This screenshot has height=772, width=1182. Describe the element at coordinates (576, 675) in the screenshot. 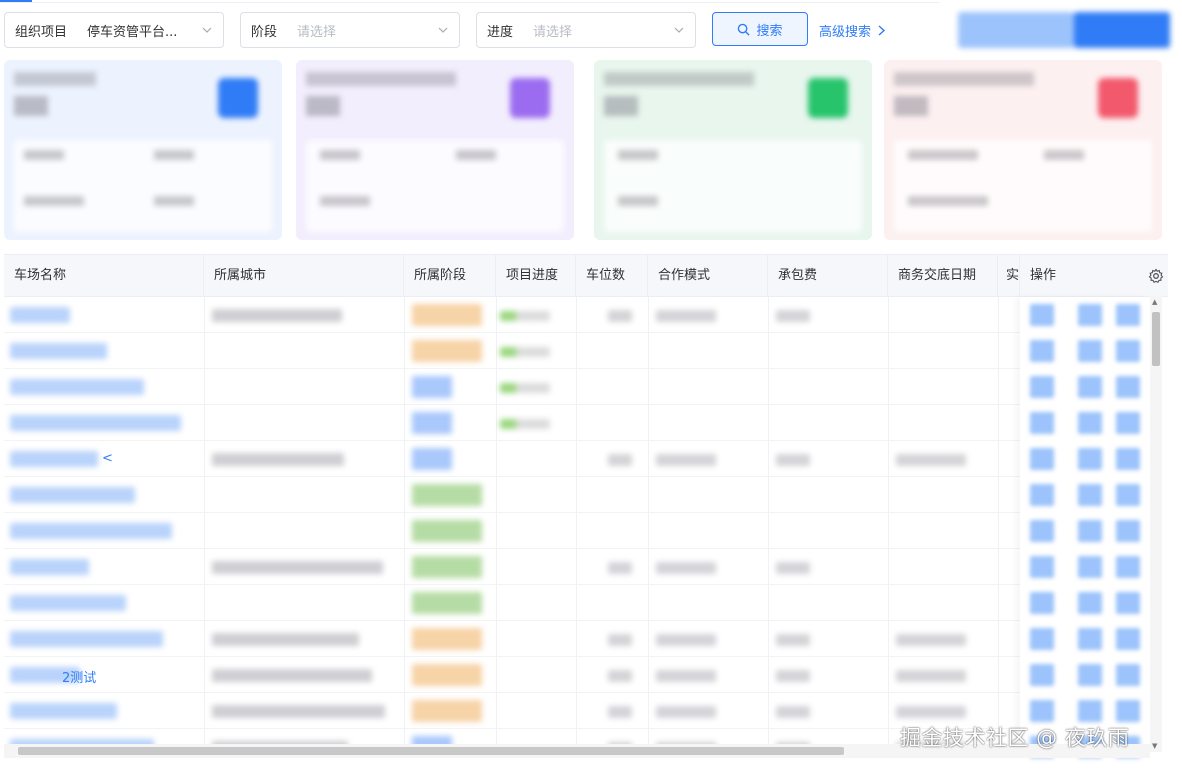

I see `table-row: 2测试` at that location.